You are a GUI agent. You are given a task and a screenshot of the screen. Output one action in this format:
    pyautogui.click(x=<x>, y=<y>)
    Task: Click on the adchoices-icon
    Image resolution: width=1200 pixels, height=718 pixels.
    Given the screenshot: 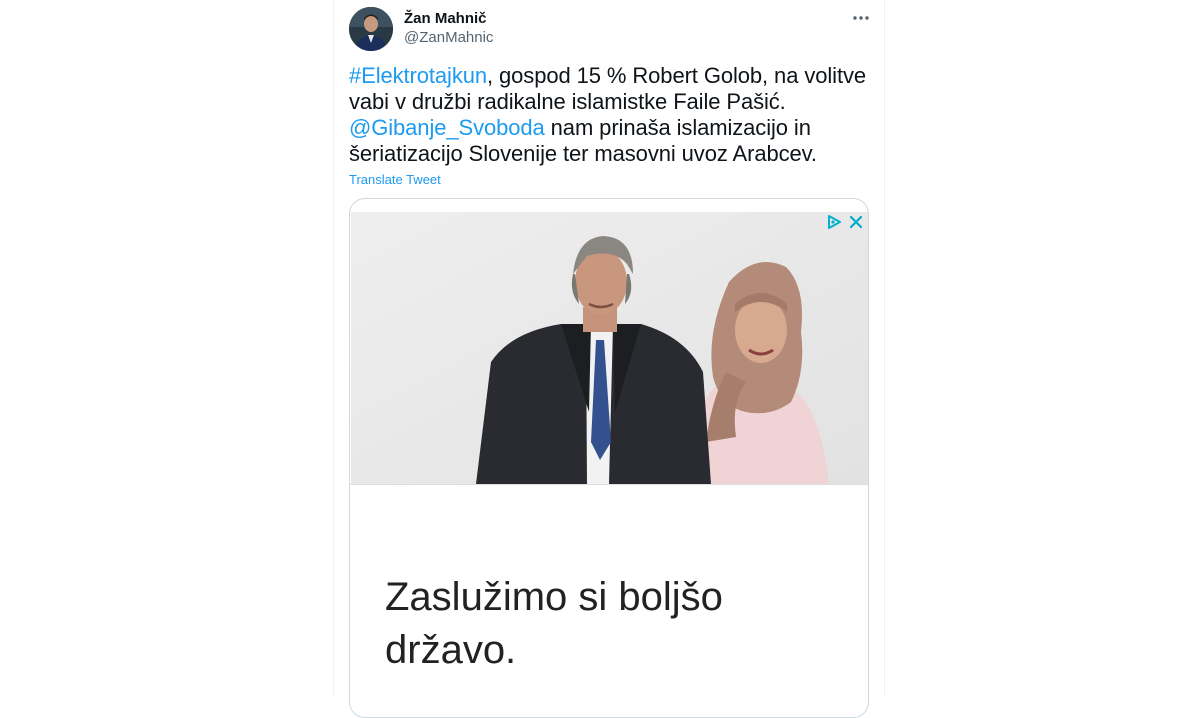 What is the action you would take?
    pyautogui.click(x=834, y=222)
    